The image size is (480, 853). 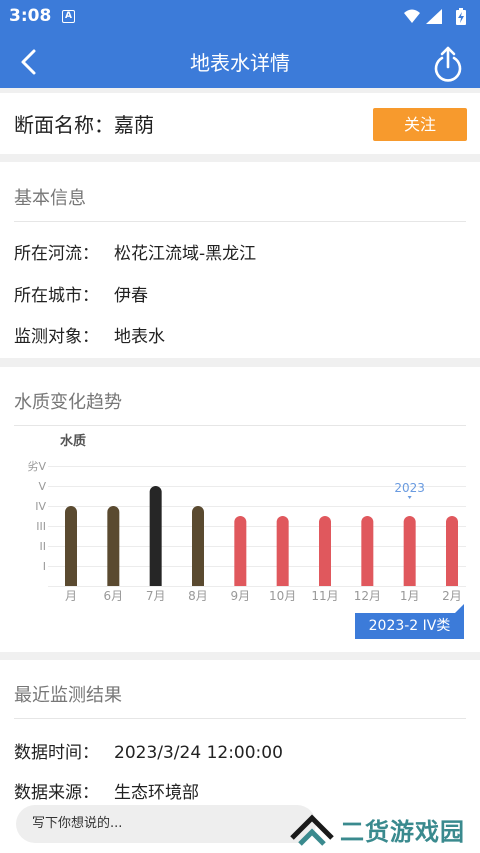 I want to click on share-upload-icon, so click(x=448, y=64).